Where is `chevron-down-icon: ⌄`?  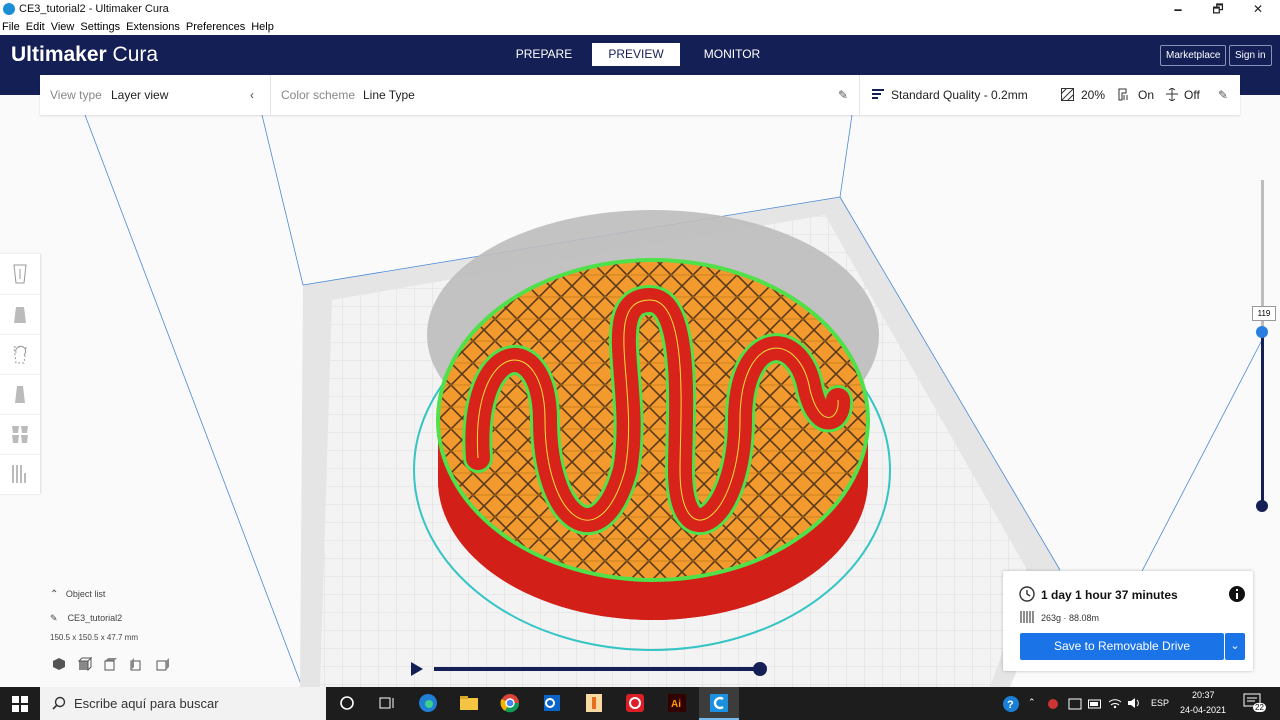
chevron-down-icon: ⌄ is located at coordinates (1235, 646).